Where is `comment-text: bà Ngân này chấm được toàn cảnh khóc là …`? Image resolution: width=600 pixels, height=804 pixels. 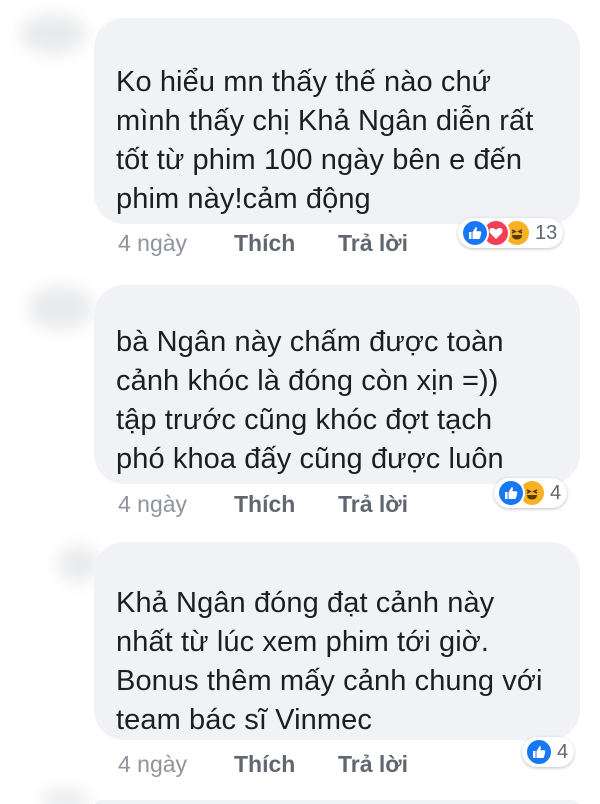
comment-text: bà Ngân này chấm được toàn cảnh khóc là … is located at coordinates (310, 400).